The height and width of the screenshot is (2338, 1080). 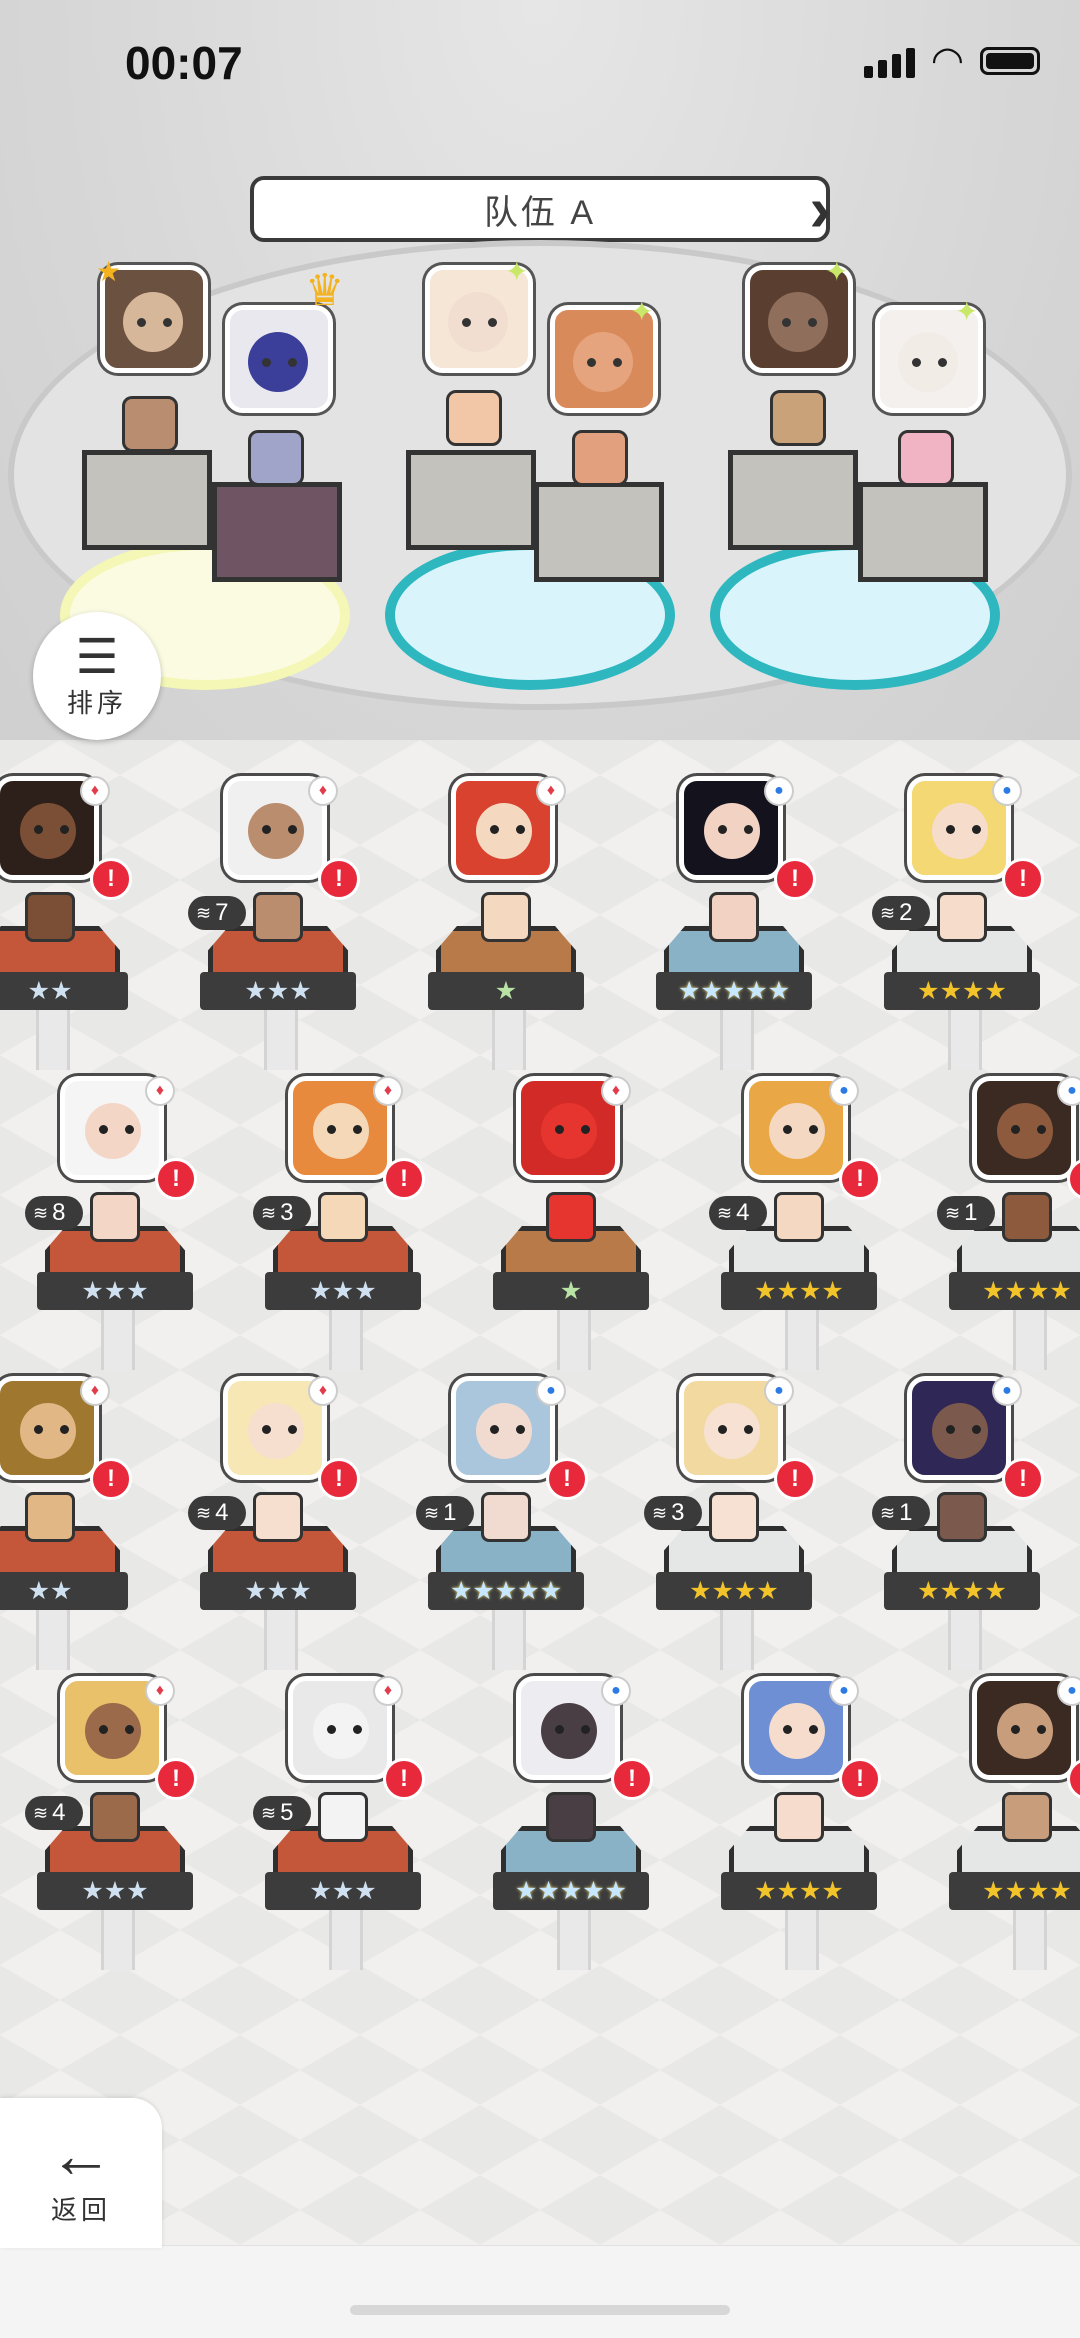 What do you see at coordinates (450, 1512) in the screenshot?
I see `duplicate-count: 1` at bounding box center [450, 1512].